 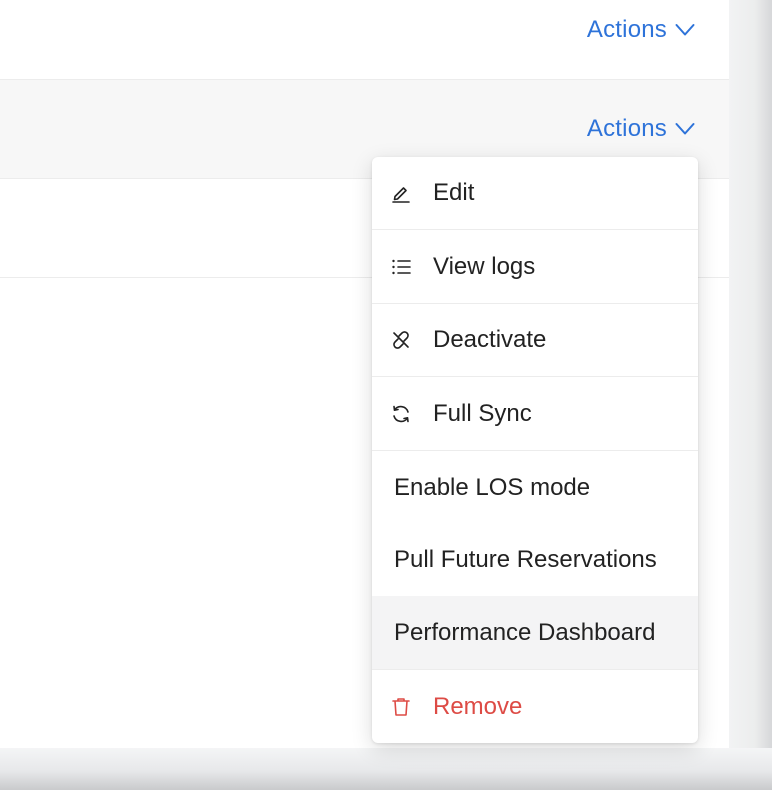 I want to click on menu-item-view-logs: View logs, so click(x=535, y=267).